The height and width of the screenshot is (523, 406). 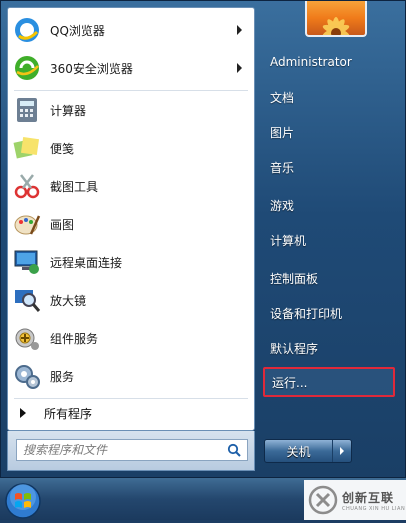 I want to click on menu-item-sticky-notes: 便笺, so click(x=131, y=148).